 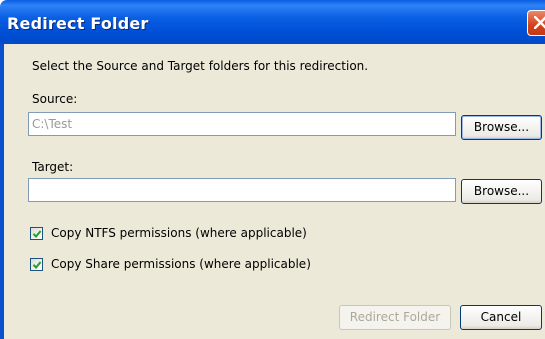 I want to click on close-icon, so click(x=539, y=22).